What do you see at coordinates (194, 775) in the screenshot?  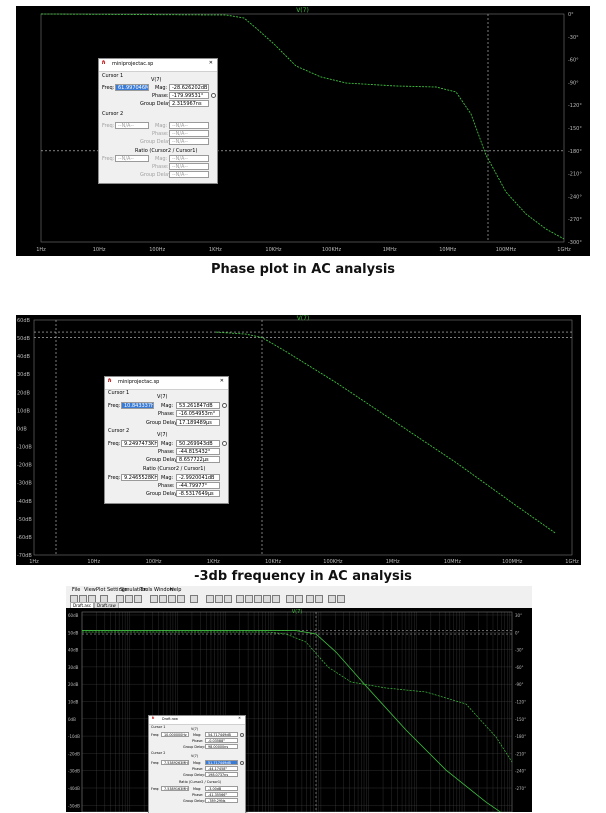 I see `cursor2-gd-label: Group Delay:` at bounding box center [194, 775].